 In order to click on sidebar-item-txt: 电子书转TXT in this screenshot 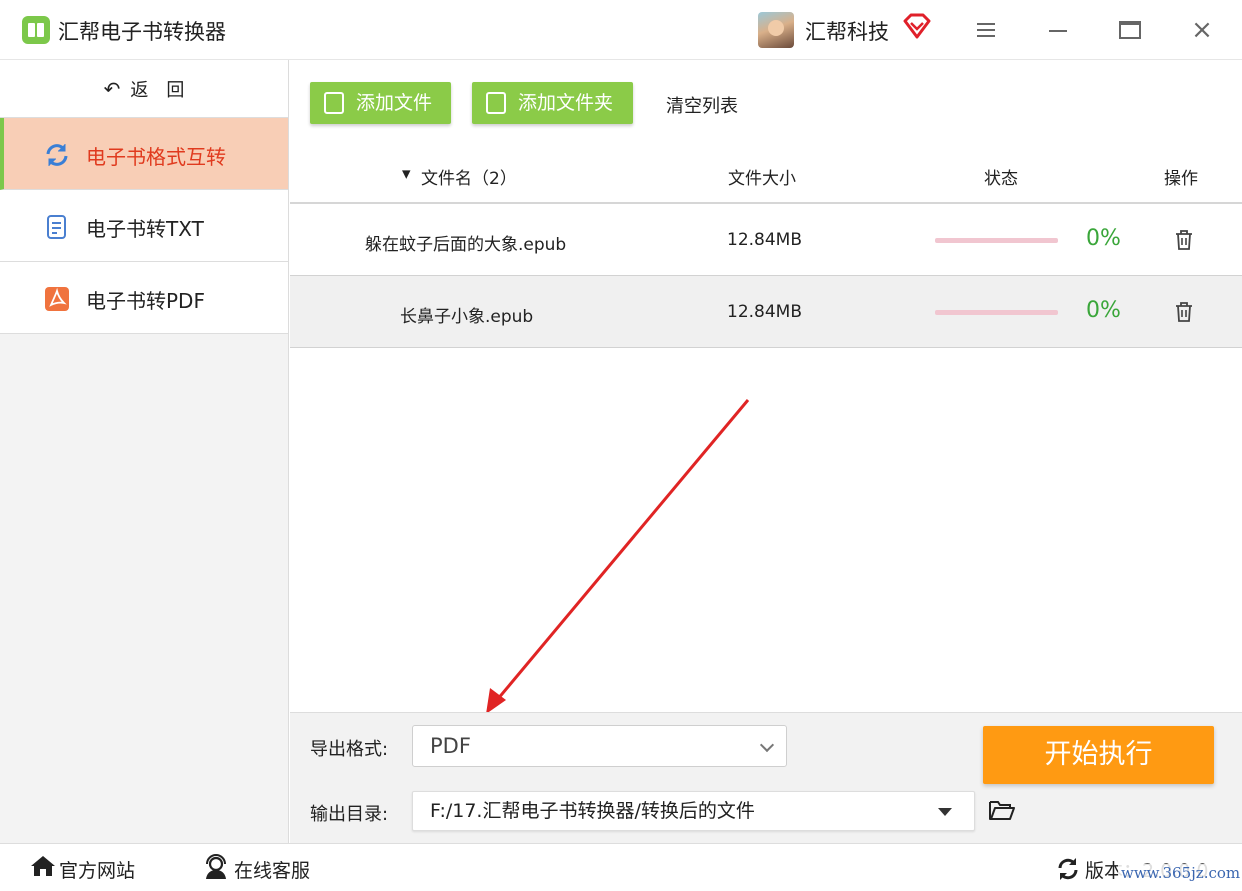, I will do `click(144, 226)`.